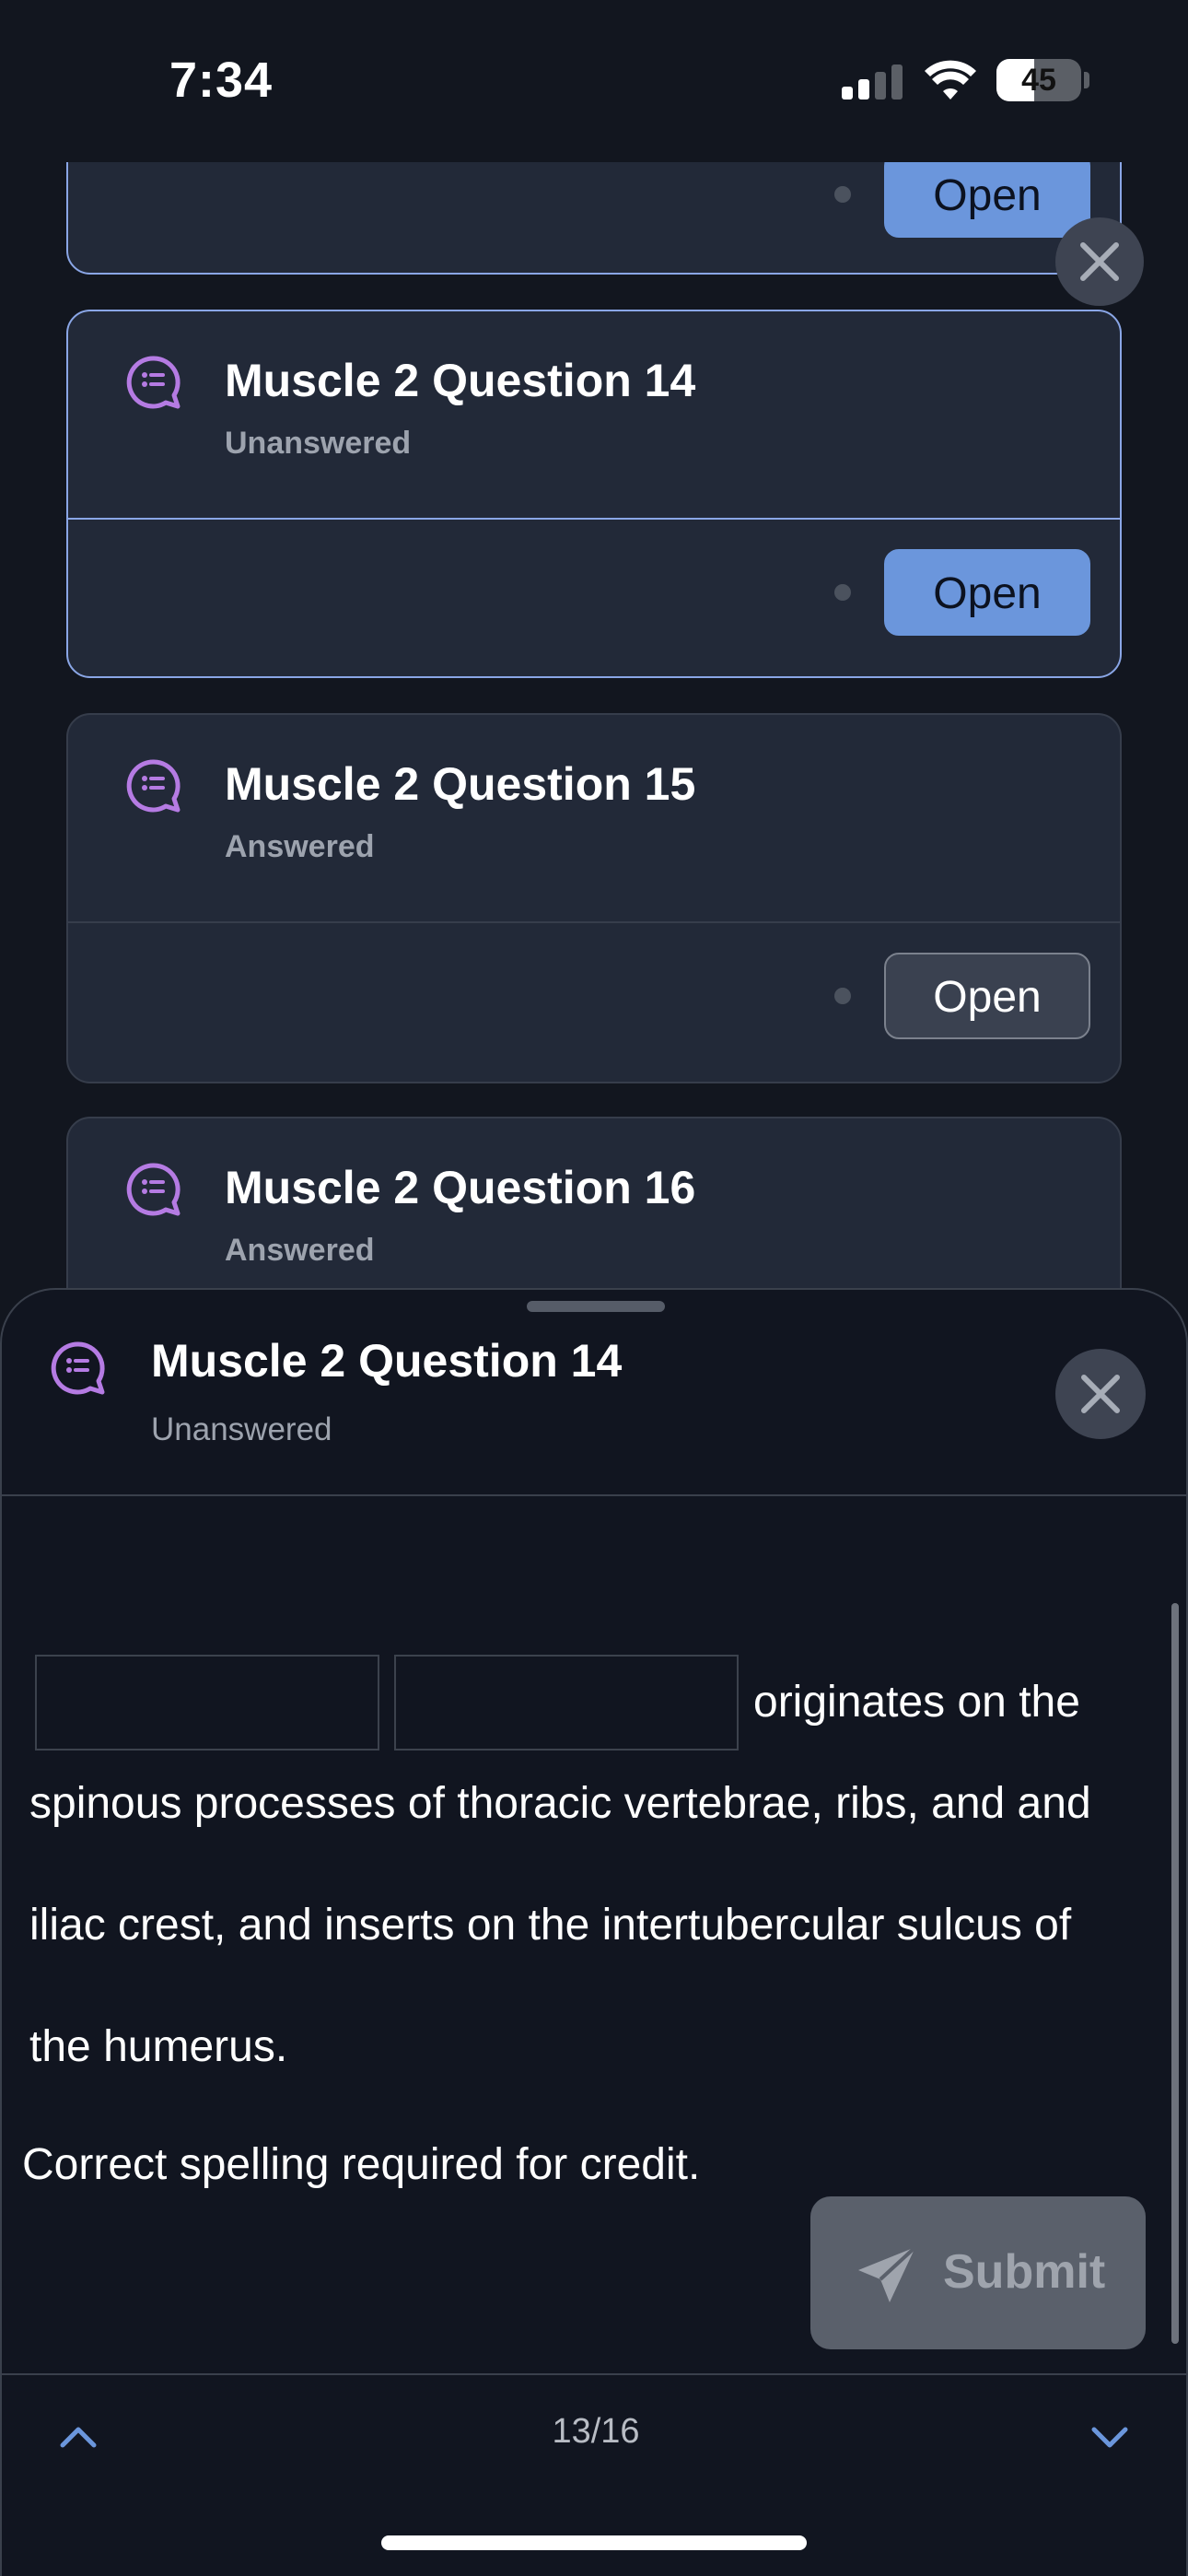 The image size is (1188, 2576). Describe the element at coordinates (460, 380) in the screenshot. I see `card-title: Muscle 2 Question 14` at that location.